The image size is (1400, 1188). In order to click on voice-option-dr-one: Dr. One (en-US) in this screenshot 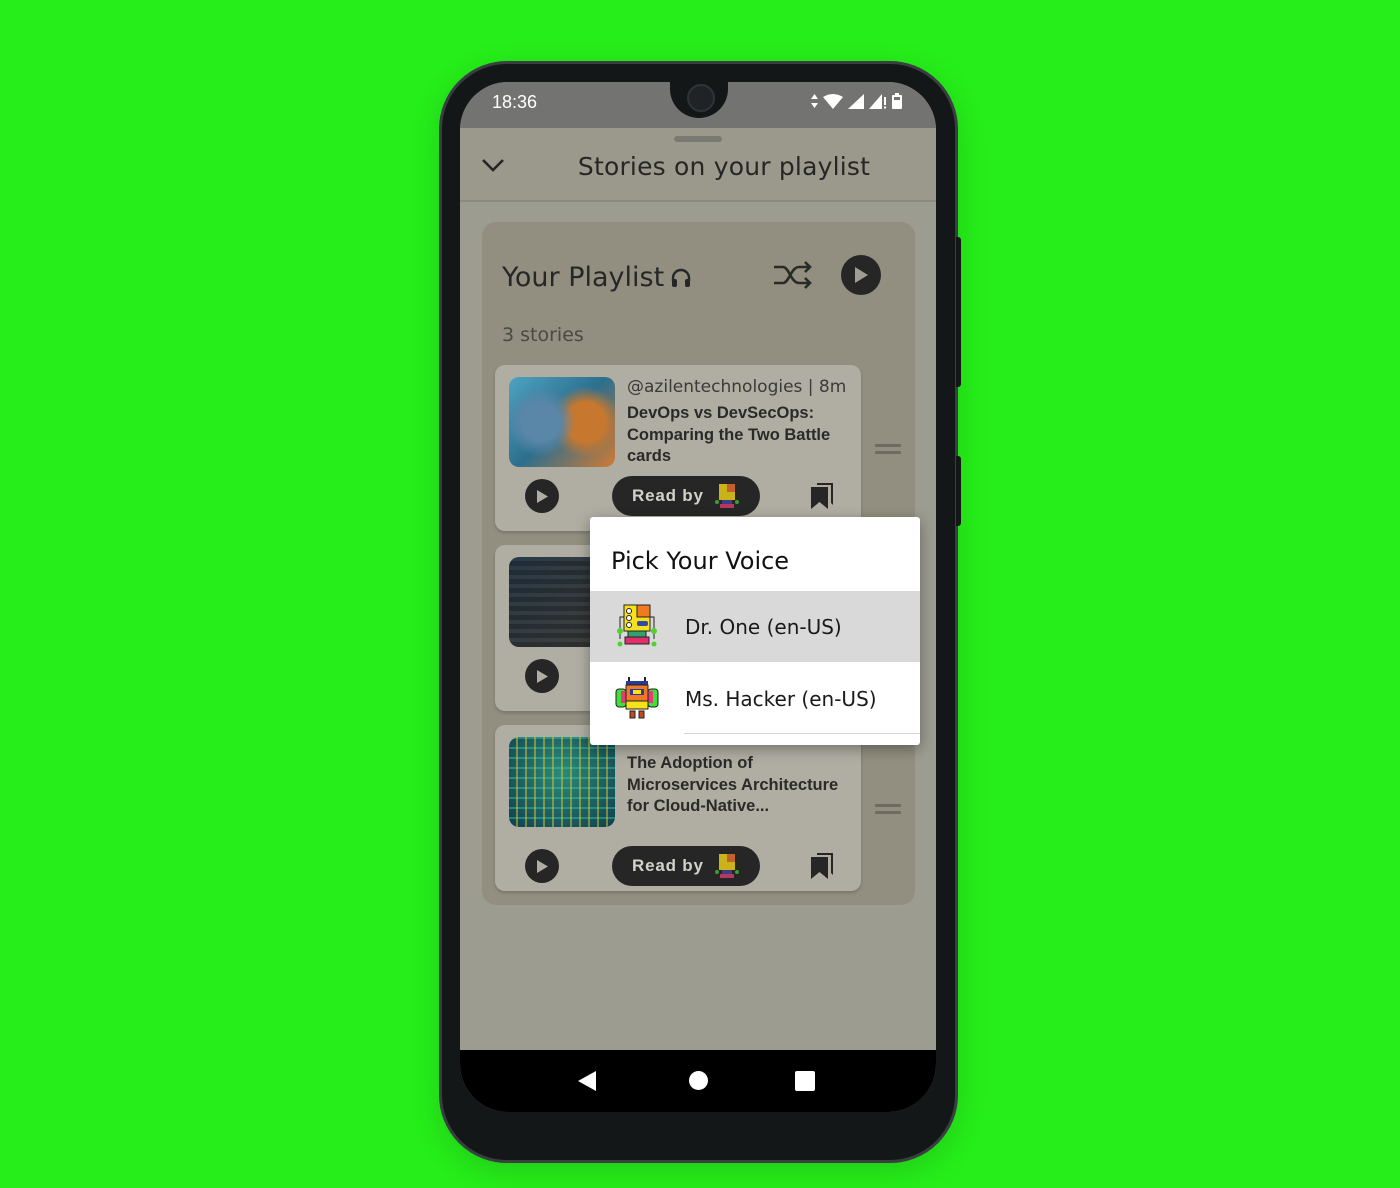, I will do `click(755, 626)`.